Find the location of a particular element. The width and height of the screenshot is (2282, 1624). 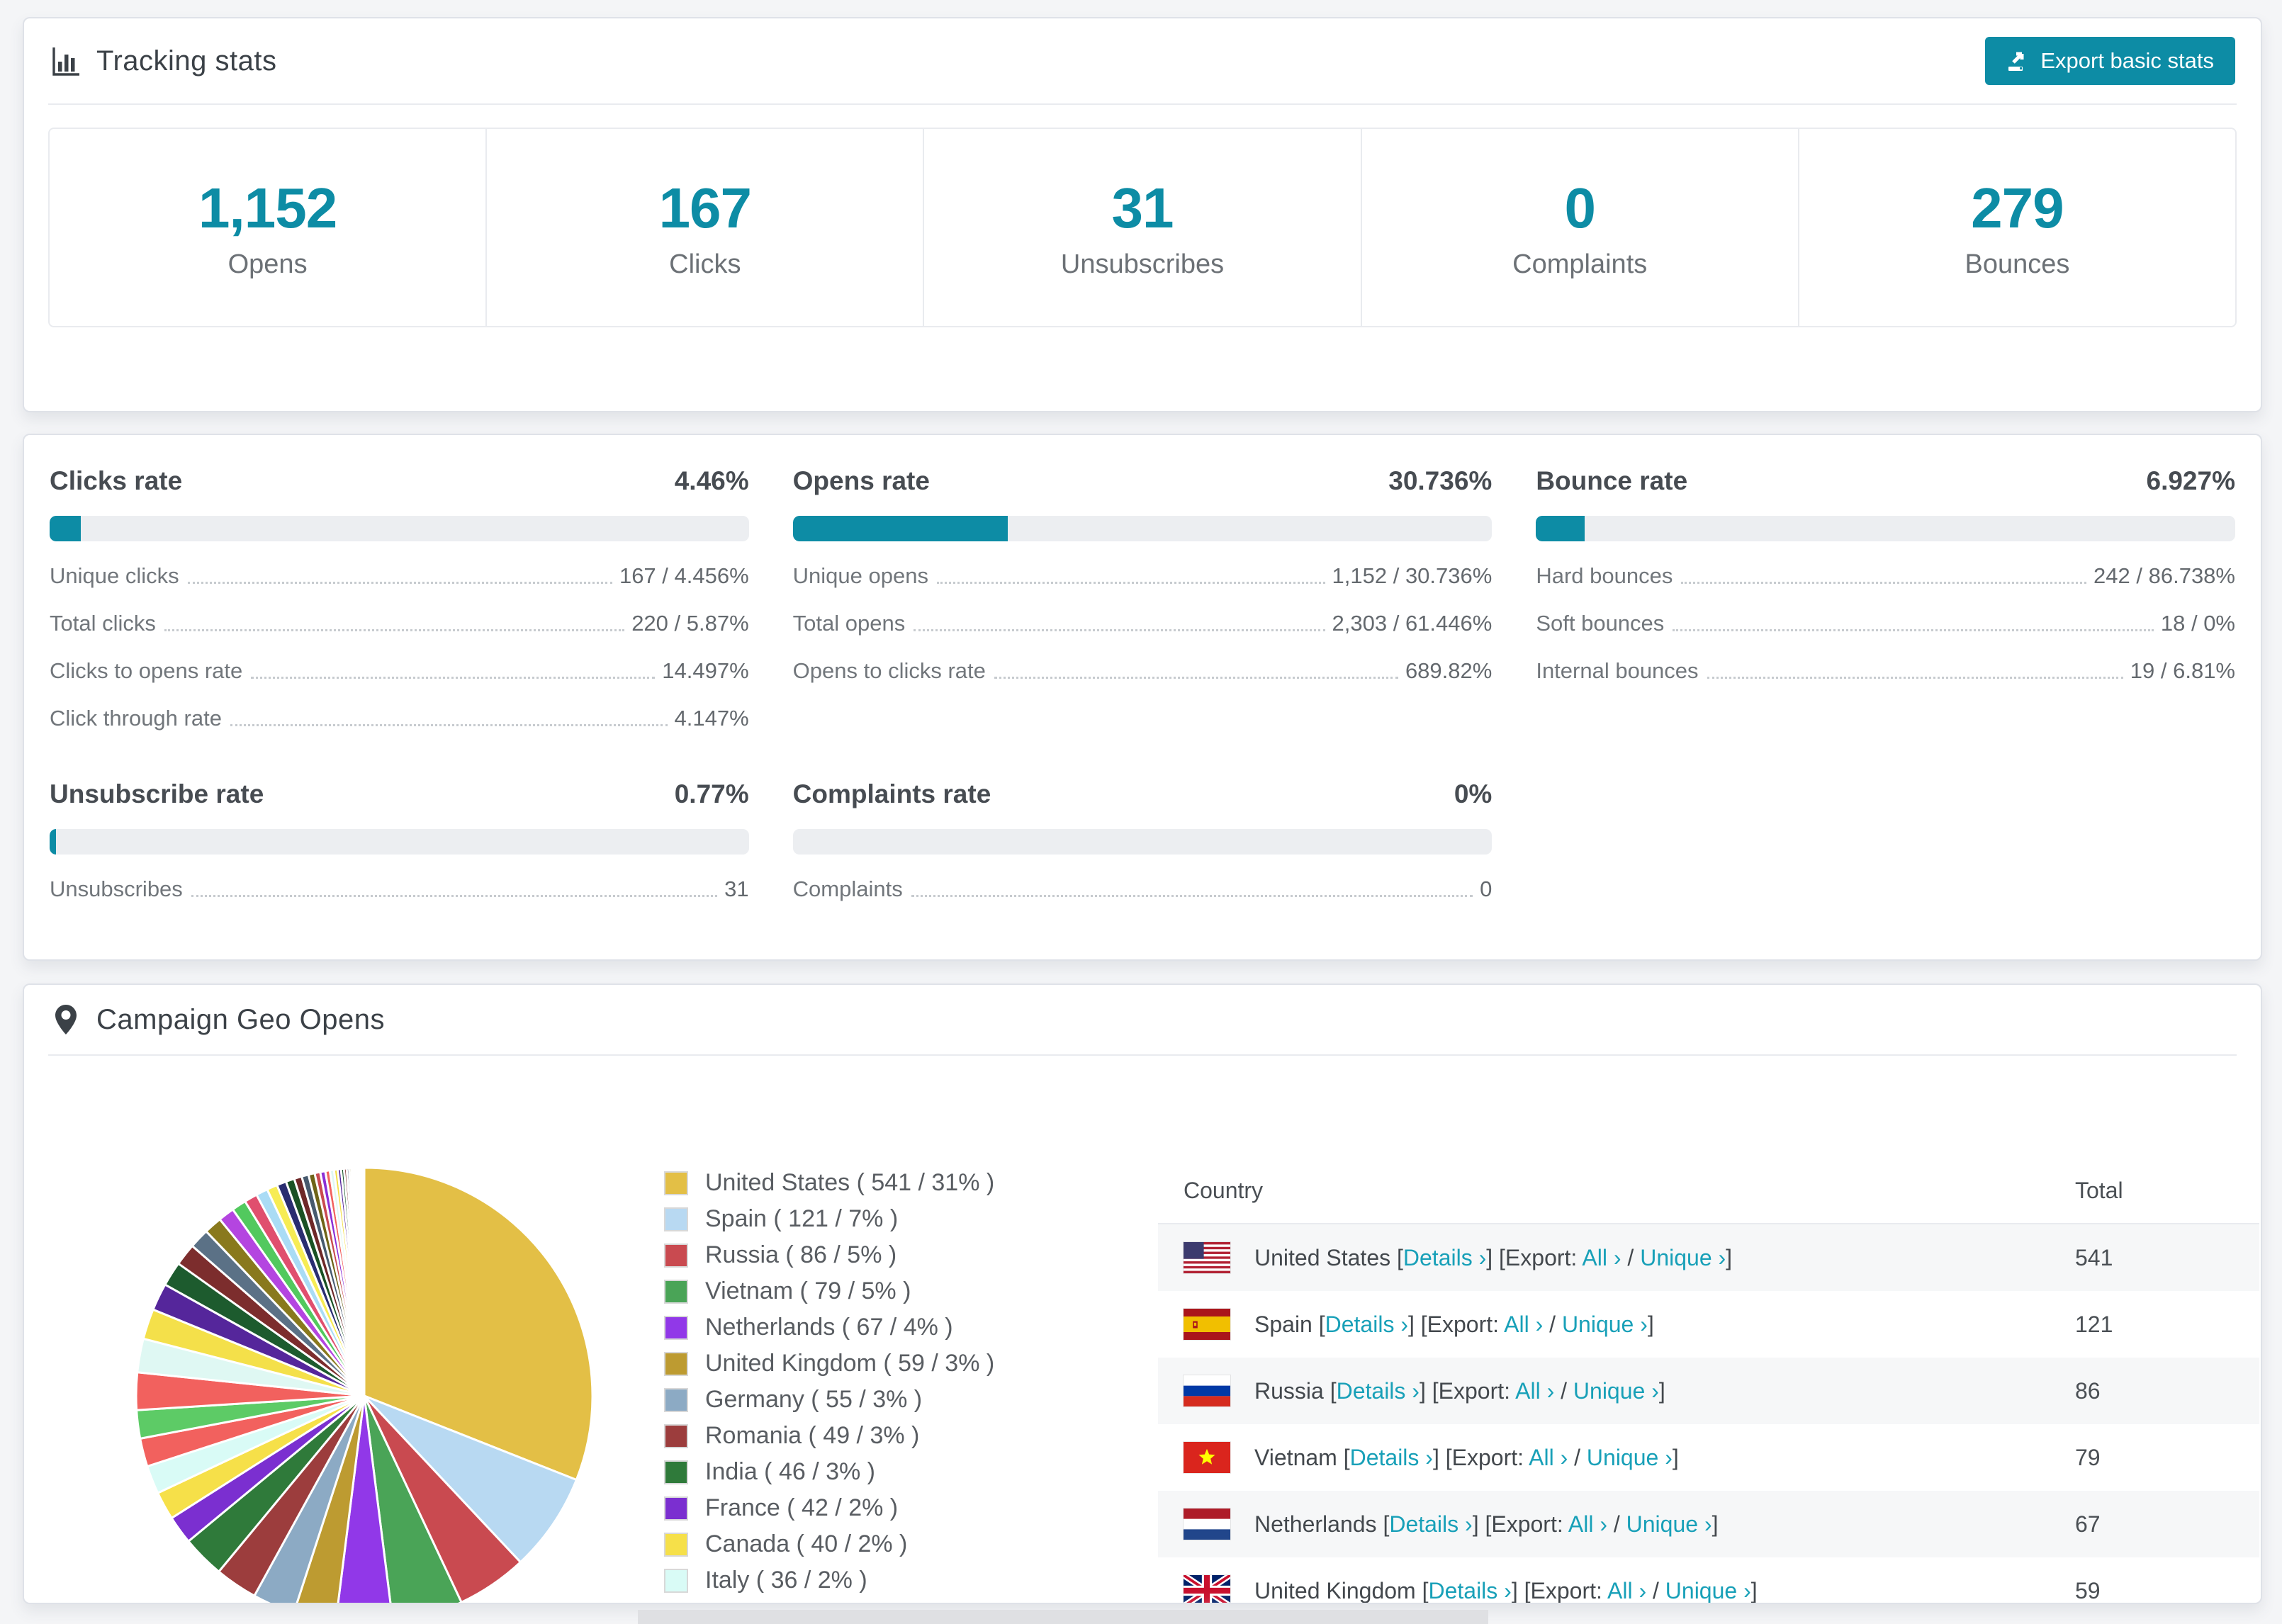

rate-detail-label: Click through rate is located at coordinates (136, 719).